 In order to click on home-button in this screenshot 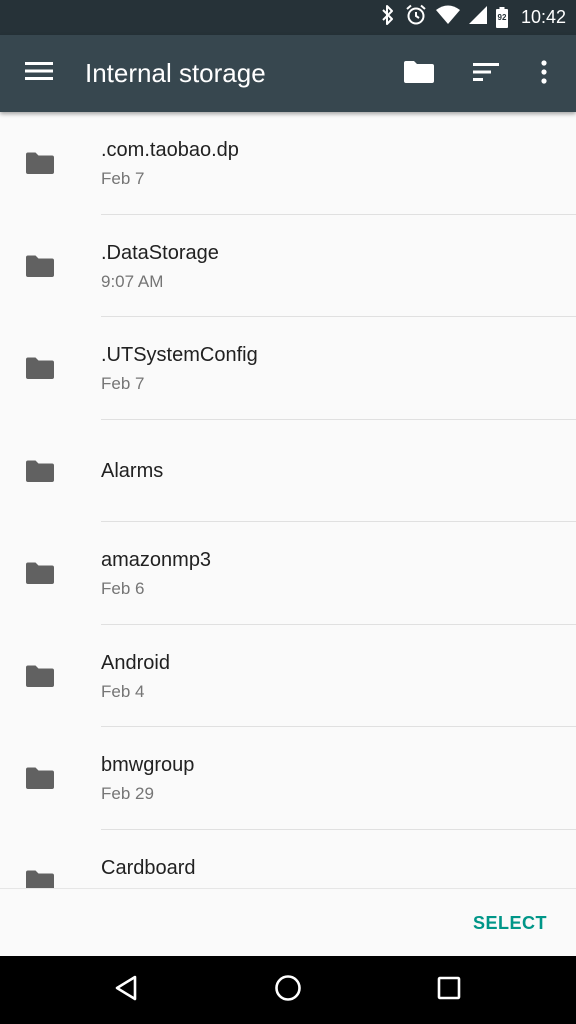, I will do `click(288, 990)`.